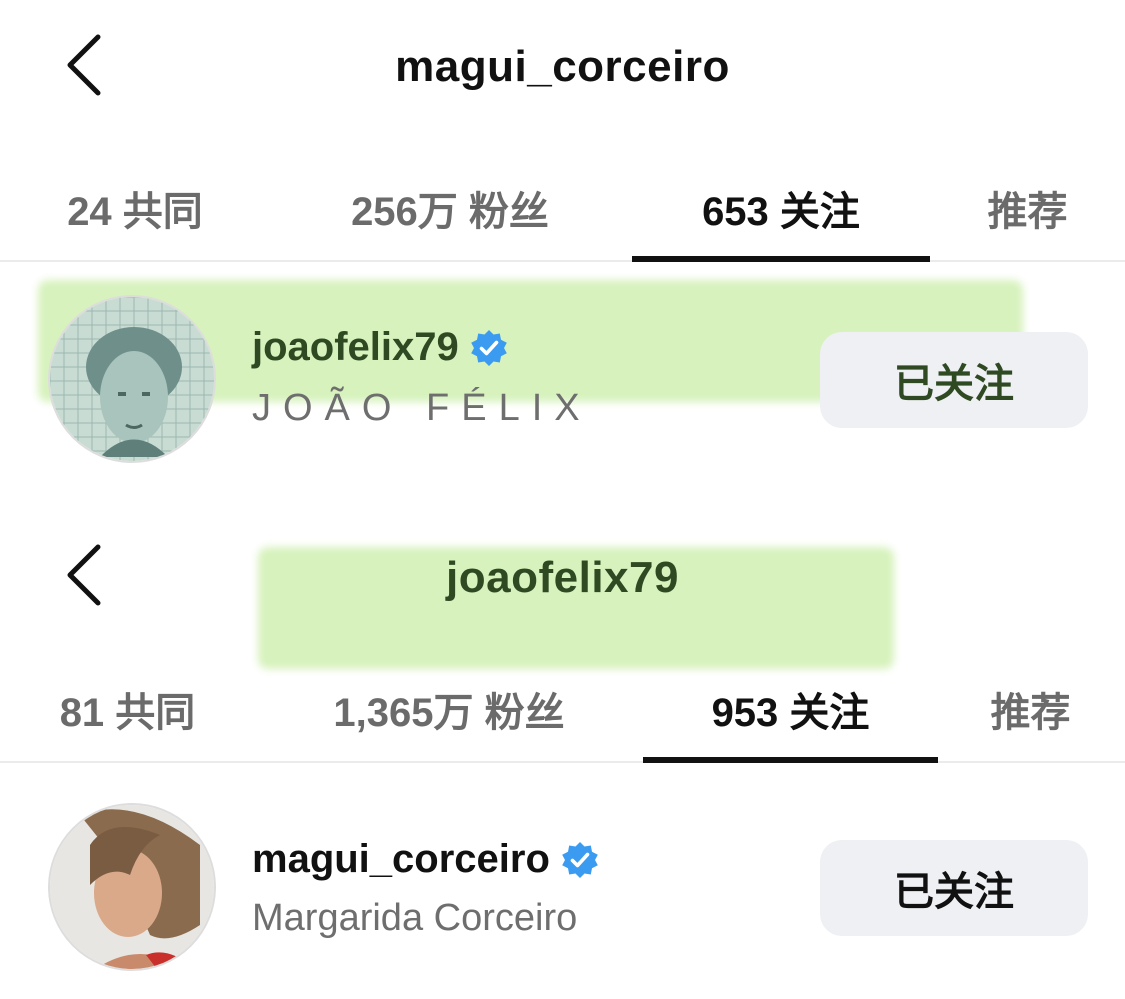  I want to click on tab-bar: 81 共同 1,365万 粉丝 953 关注 推荐, so click(562, 710).